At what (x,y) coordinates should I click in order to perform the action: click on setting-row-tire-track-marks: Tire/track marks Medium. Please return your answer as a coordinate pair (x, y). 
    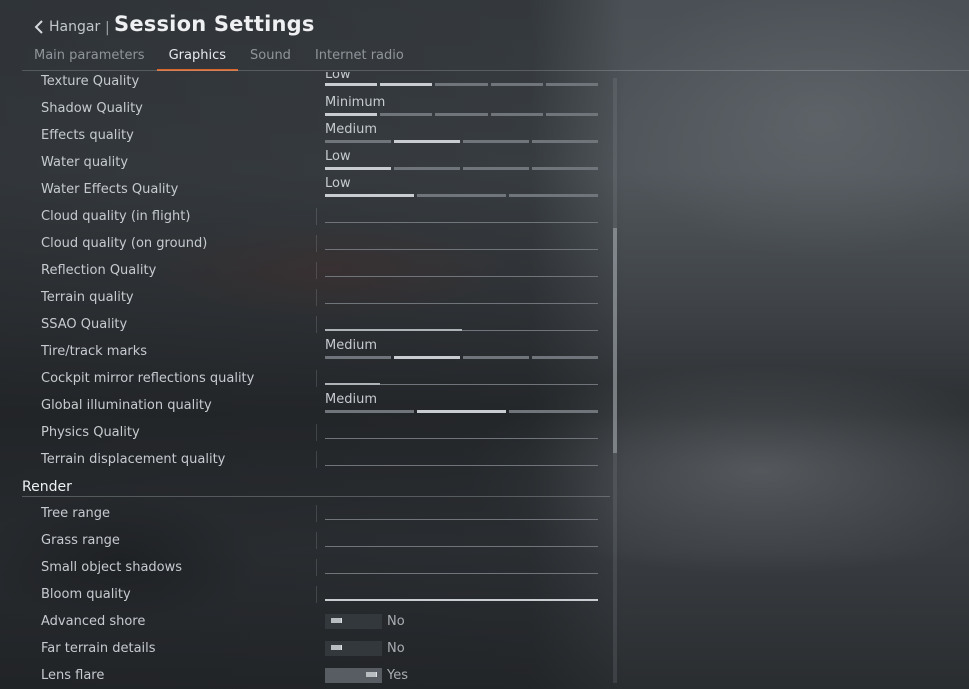
    Looking at the image, I should click on (306, 351).